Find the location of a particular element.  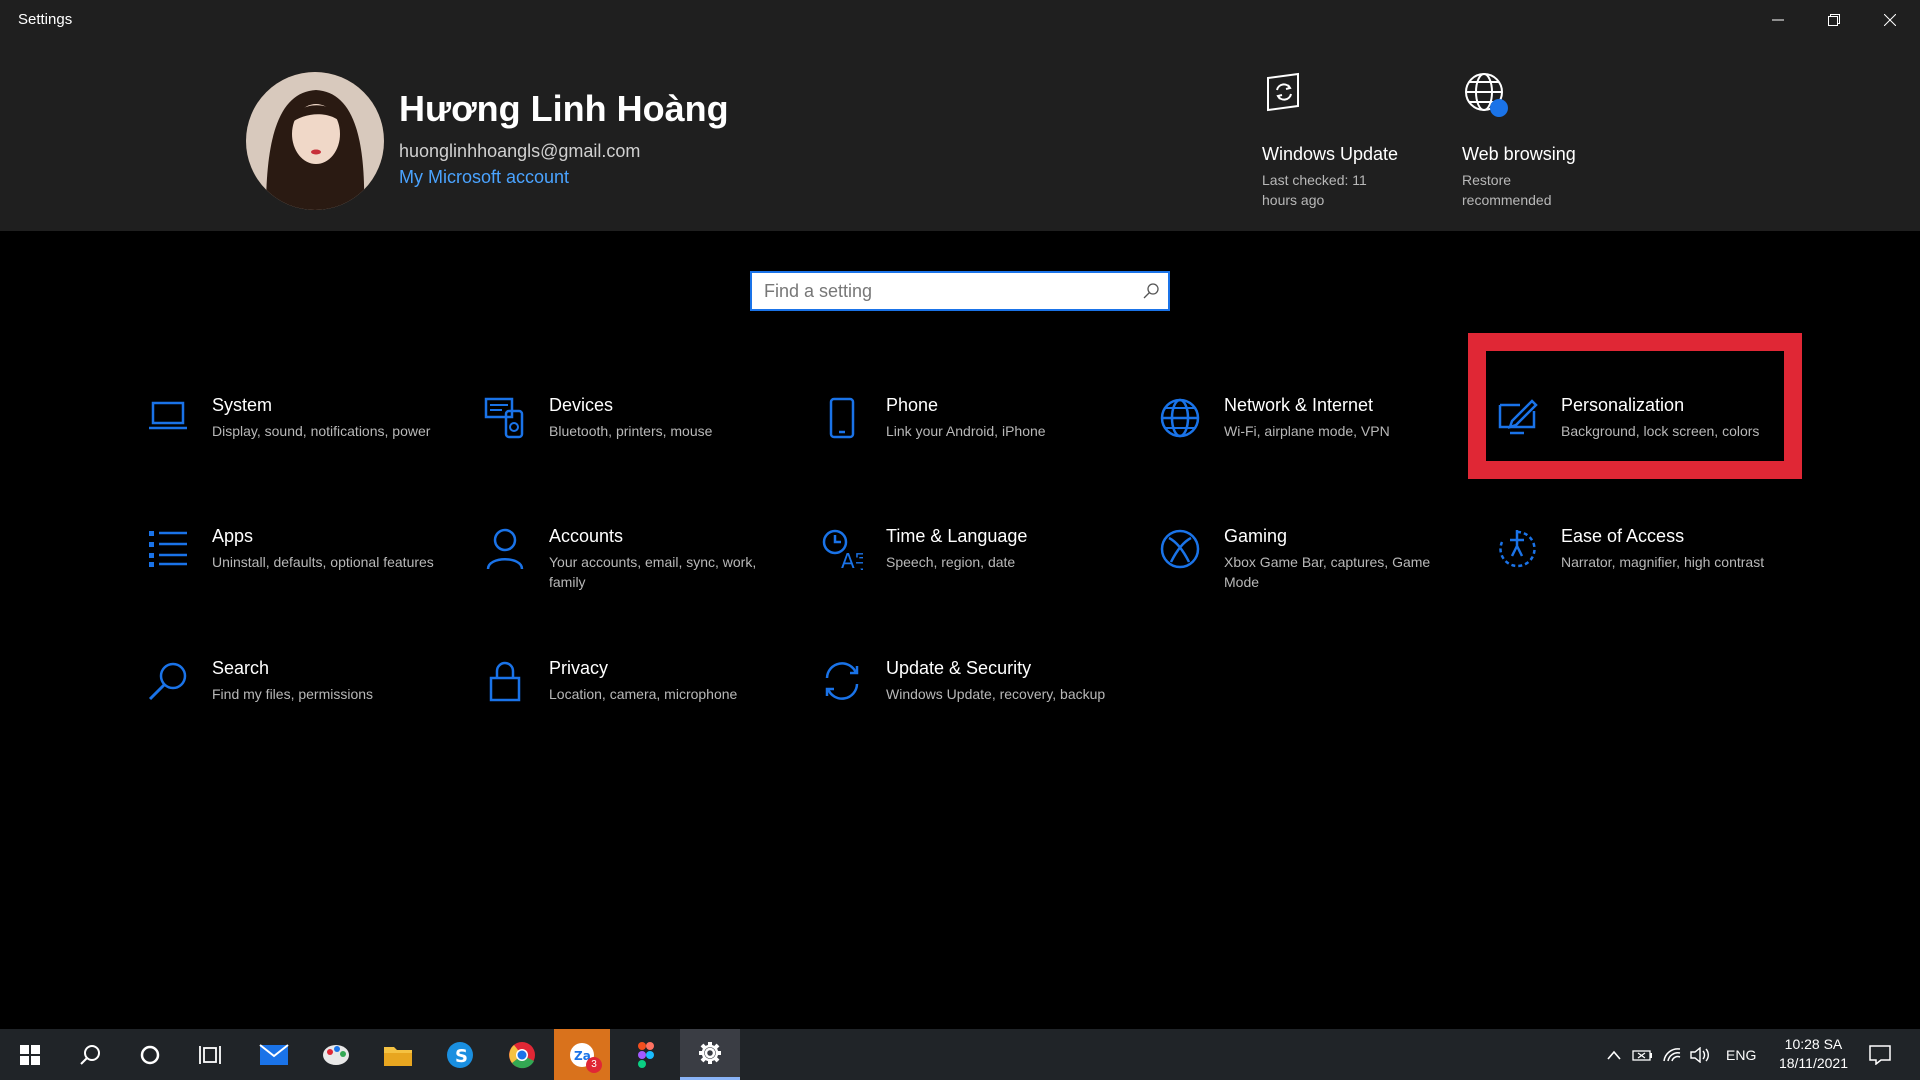

paint-icon is located at coordinates (336, 1054).